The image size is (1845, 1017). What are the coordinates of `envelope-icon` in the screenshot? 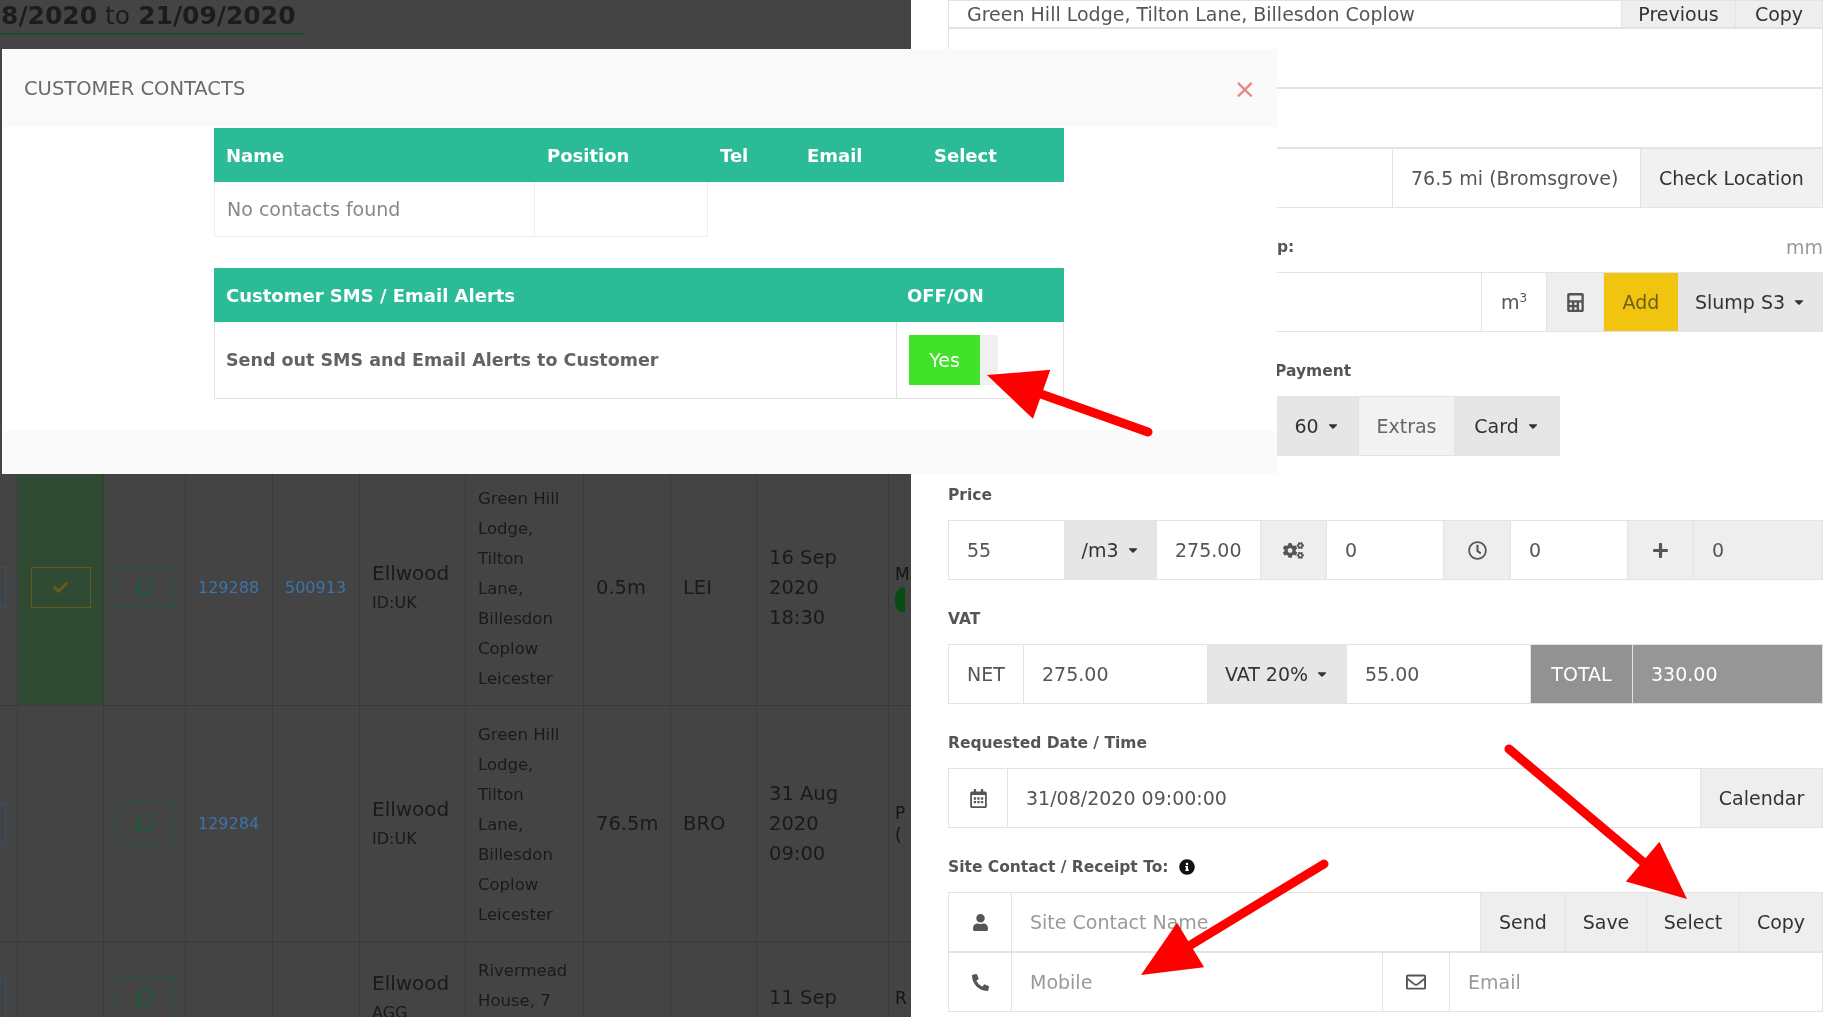 It's located at (1416, 982).